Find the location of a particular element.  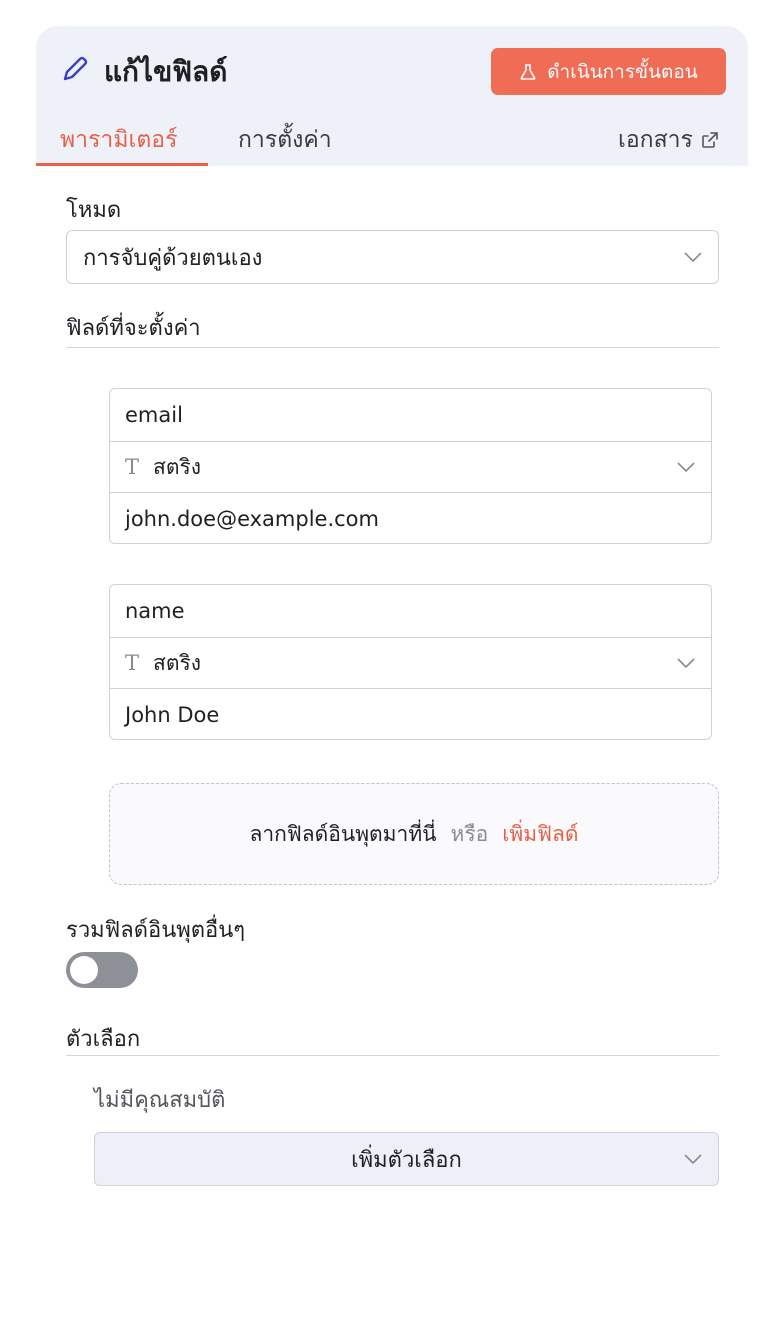

page-title: แก้ไขฟิลด์ is located at coordinates (166, 71).